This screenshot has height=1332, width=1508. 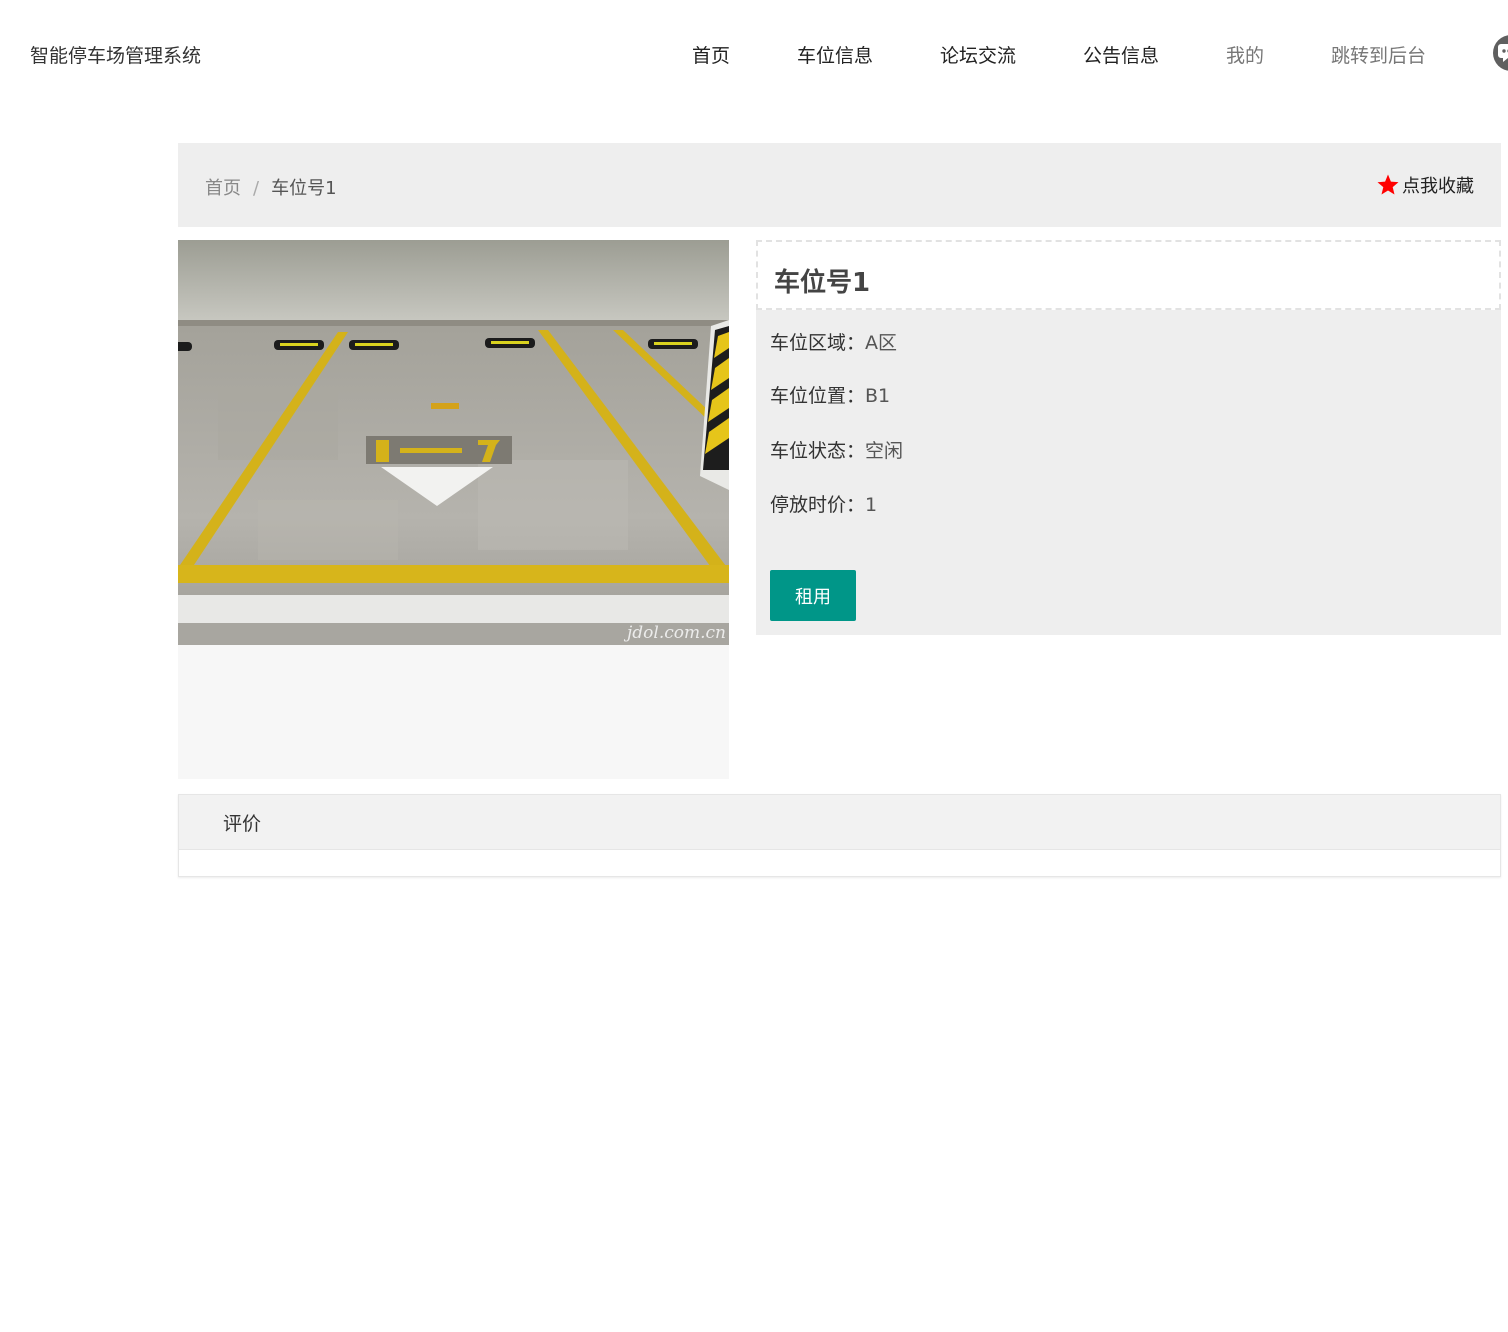 I want to click on detail-title-box: 车位号1, so click(x=1128, y=275).